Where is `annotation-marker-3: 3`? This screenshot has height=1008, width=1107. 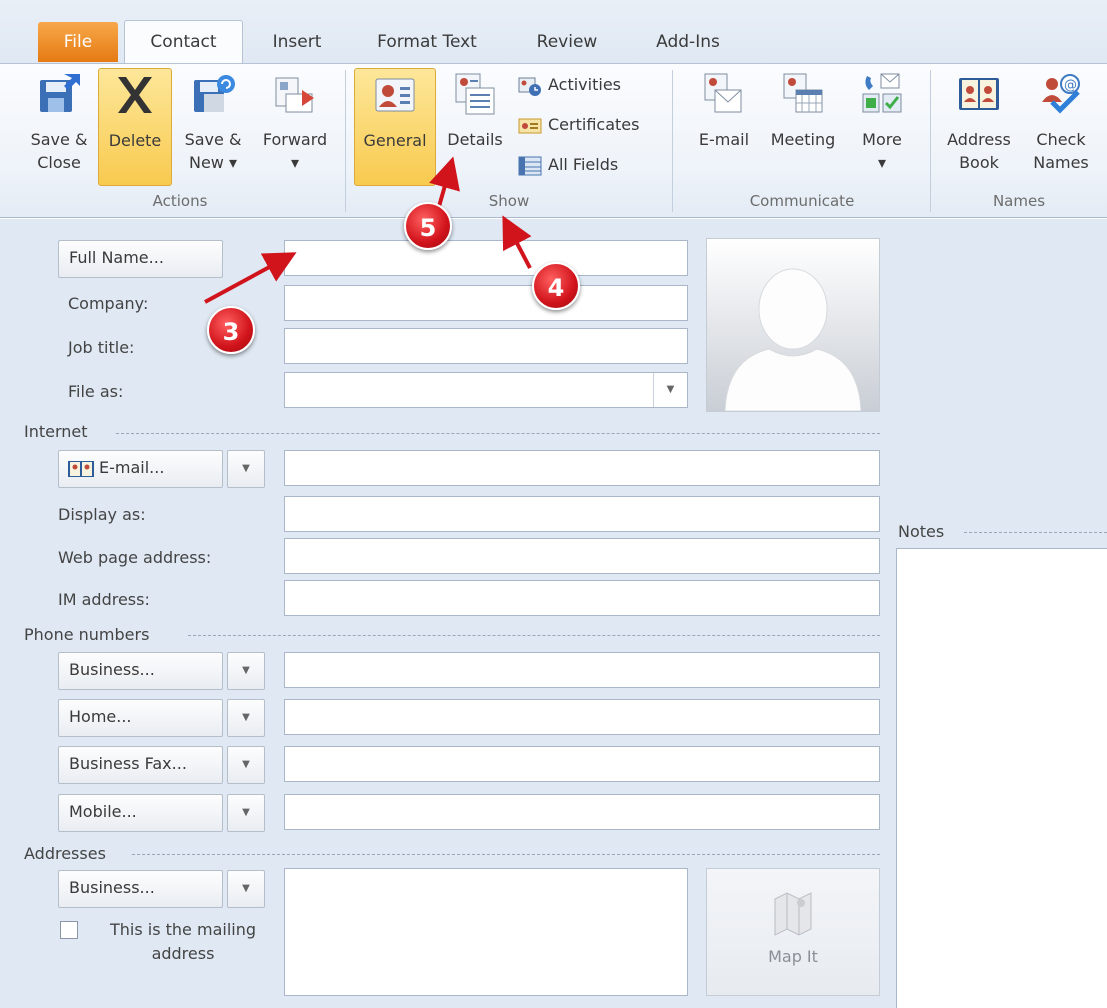 annotation-marker-3: 3 is located at coordinates (231, 330).